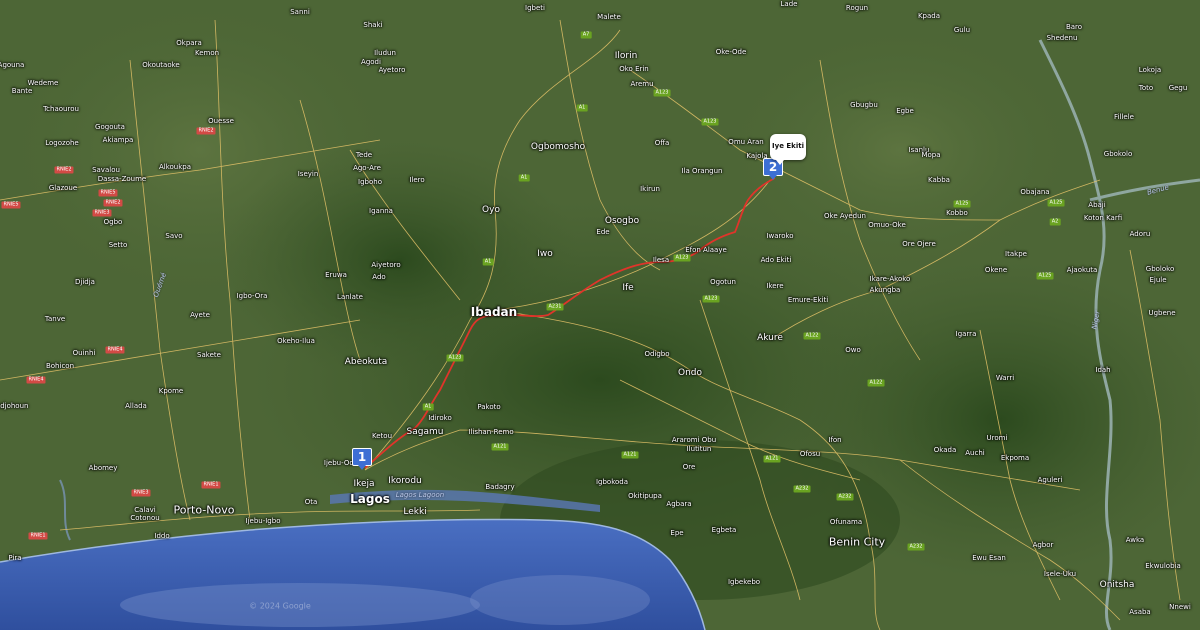  What do you see at coordinates (63, 188) in the screenshot?
I see `town-label: Glazoue` at bounding box center [63, 188].